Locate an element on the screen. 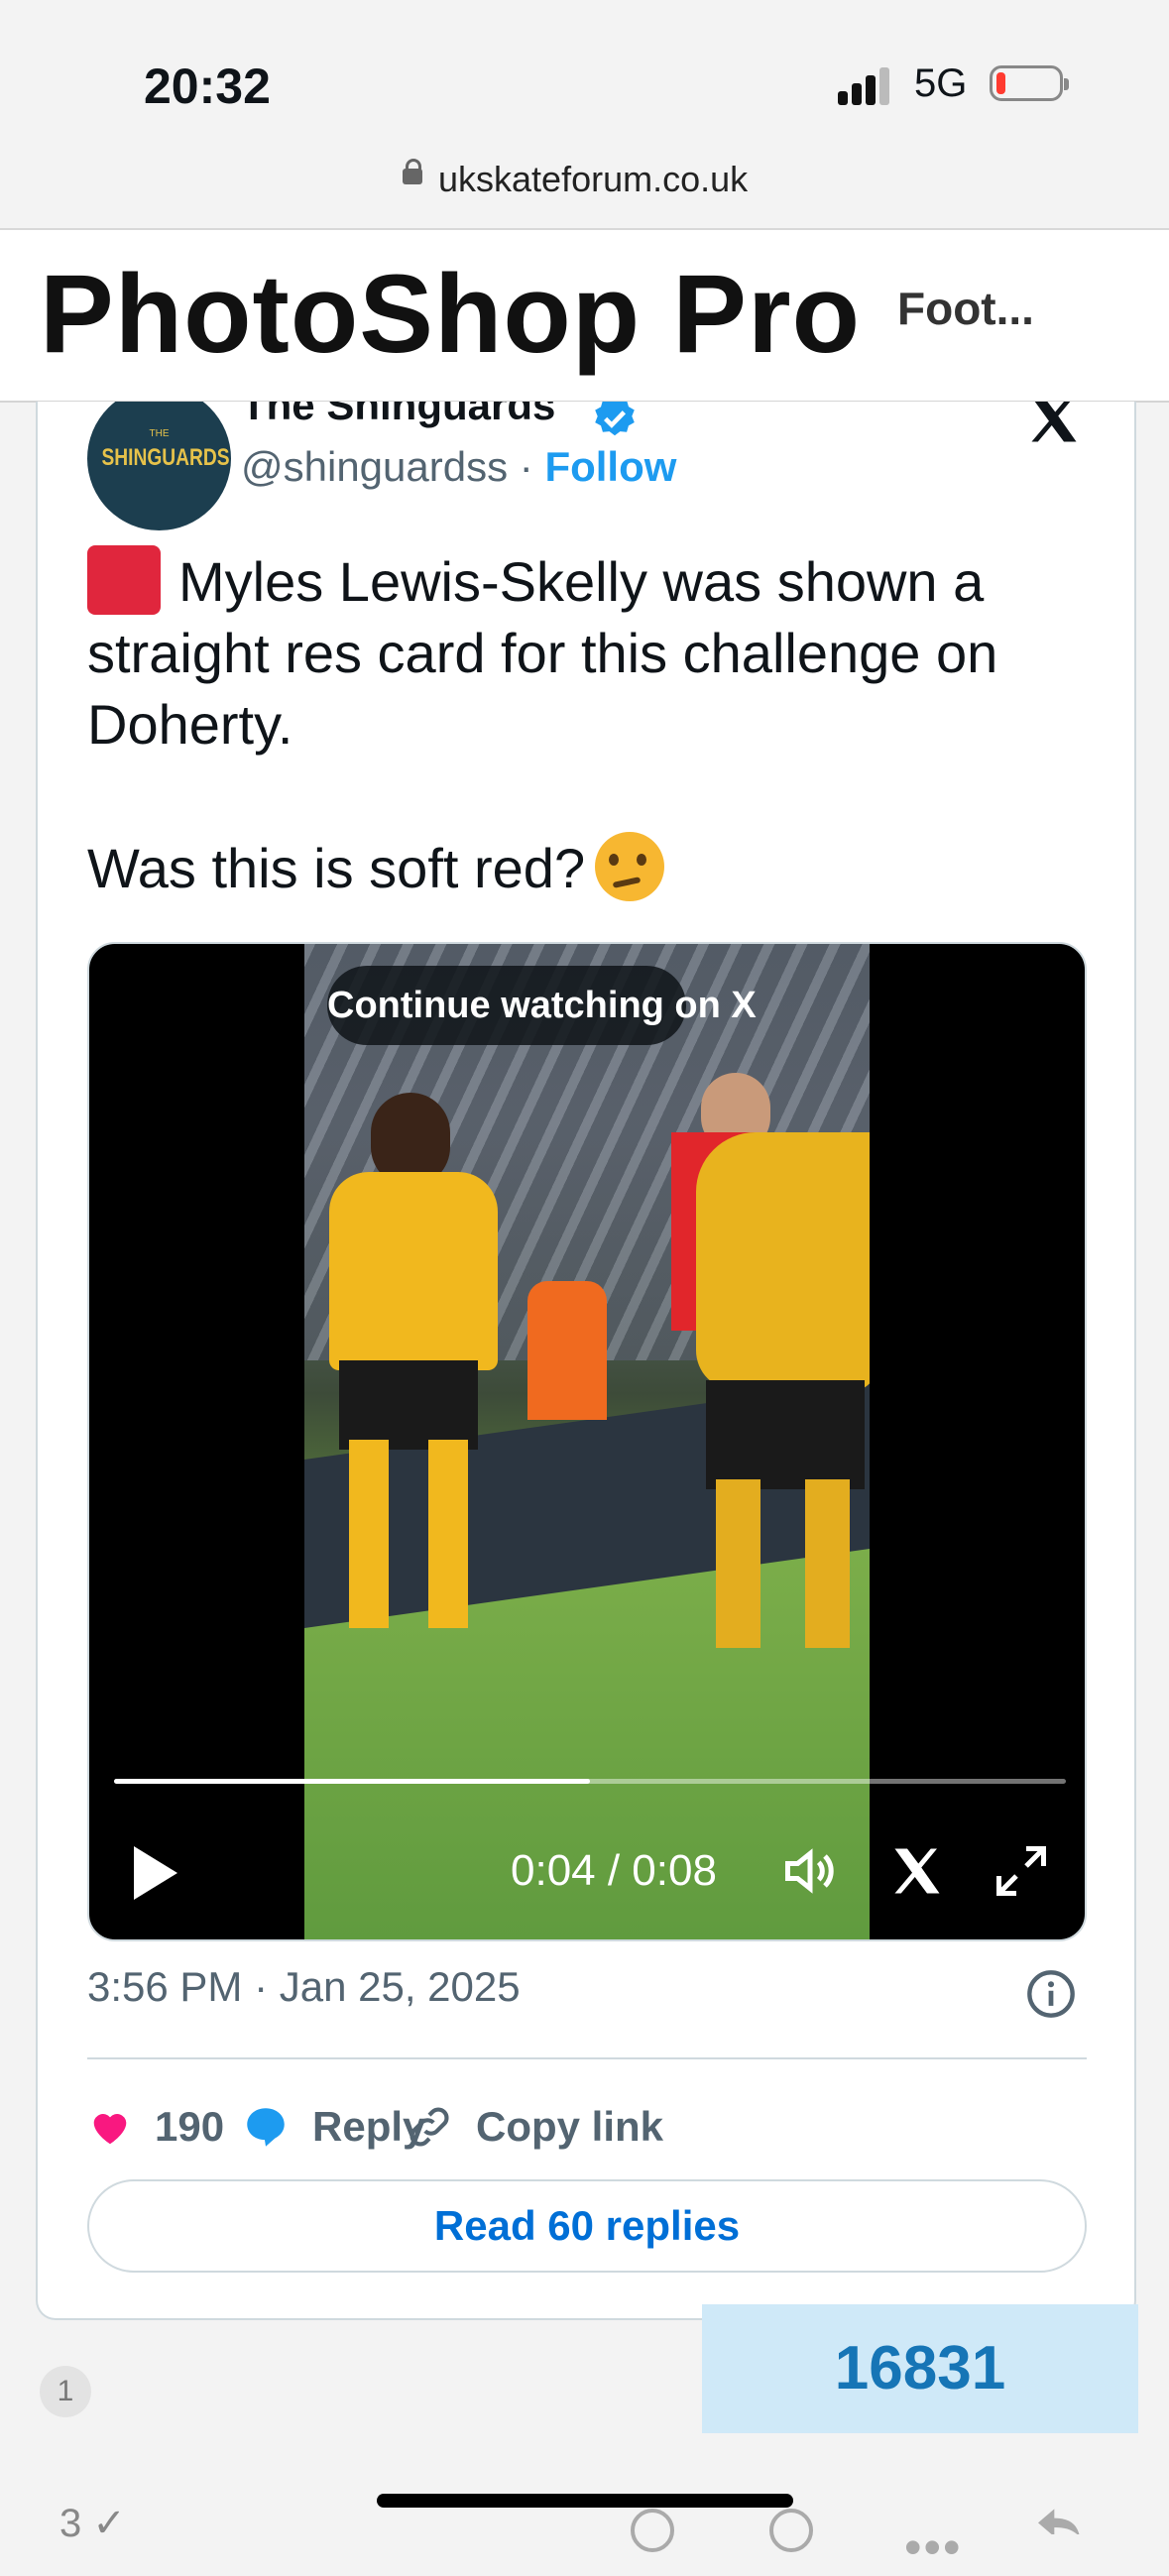 The height and width of the screenshot is (2576, 1169). status-bar: 20:32 5G is located at coordinates (584, 69).